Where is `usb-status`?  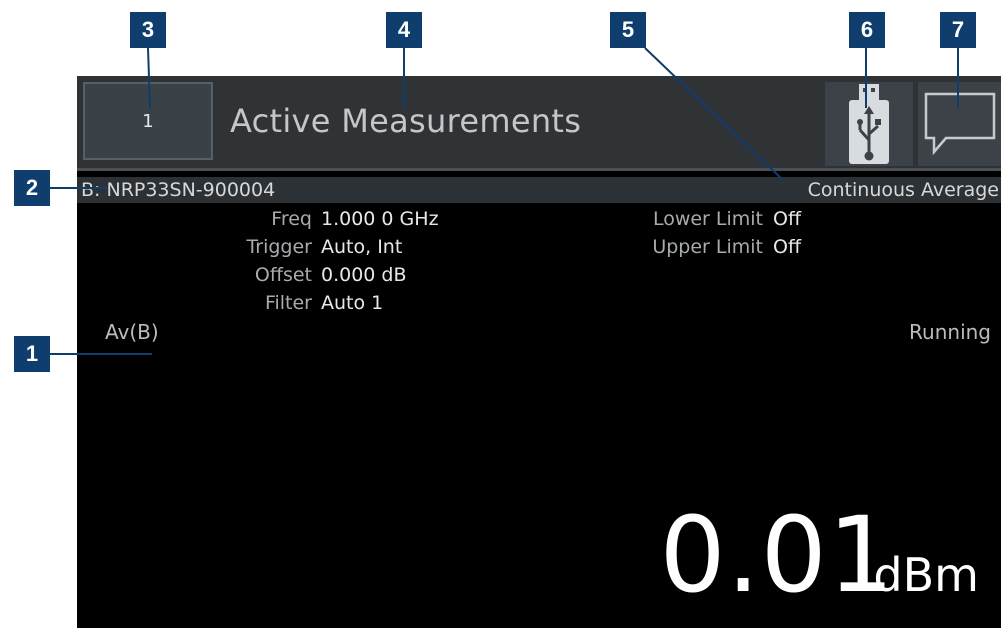
usb-status is located at coordinates (869, 124).